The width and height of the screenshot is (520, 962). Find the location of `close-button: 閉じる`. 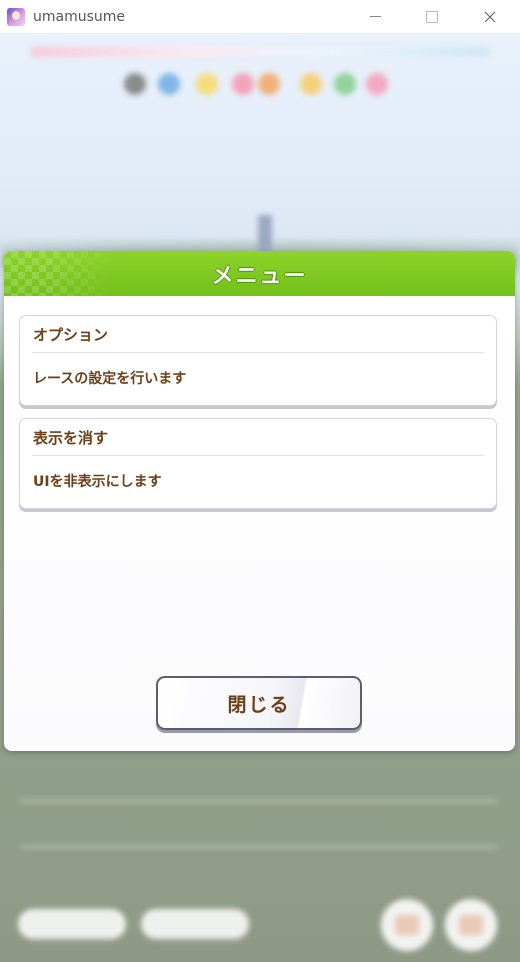

close-button: 閉じる is located at coordinates (259, 703).